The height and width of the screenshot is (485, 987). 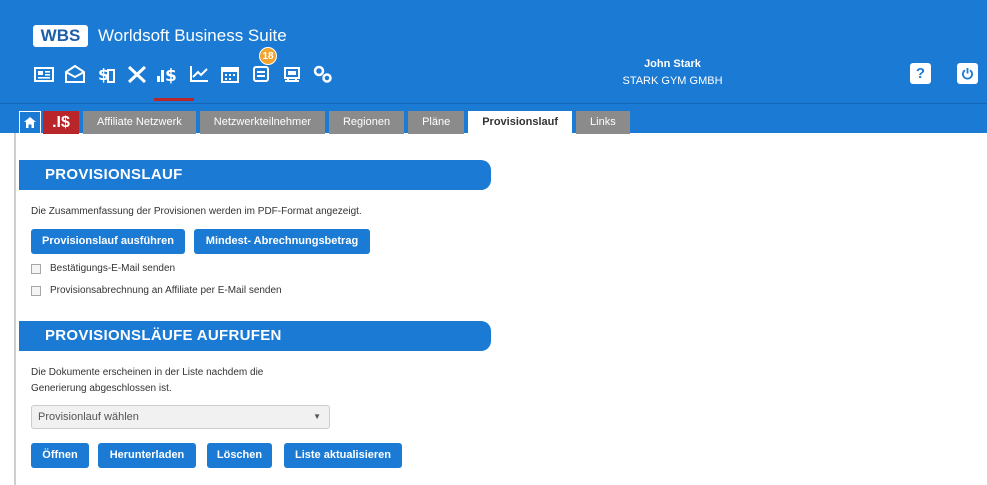 I want to click on liste-aktualisieren-button: Liste aktualisieren, so click(x=343, y=455).